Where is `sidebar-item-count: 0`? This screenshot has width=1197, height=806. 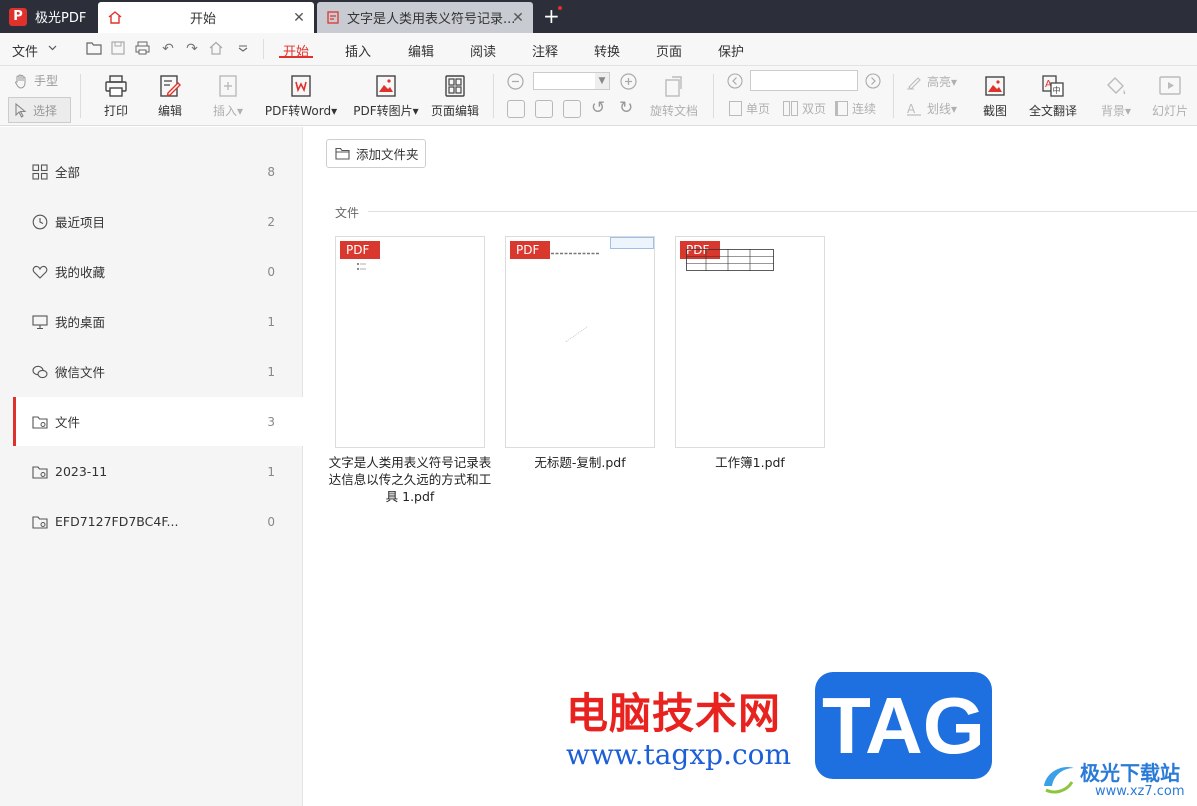 sidebar-item-count: 0 is located at coordinates (271, 271).